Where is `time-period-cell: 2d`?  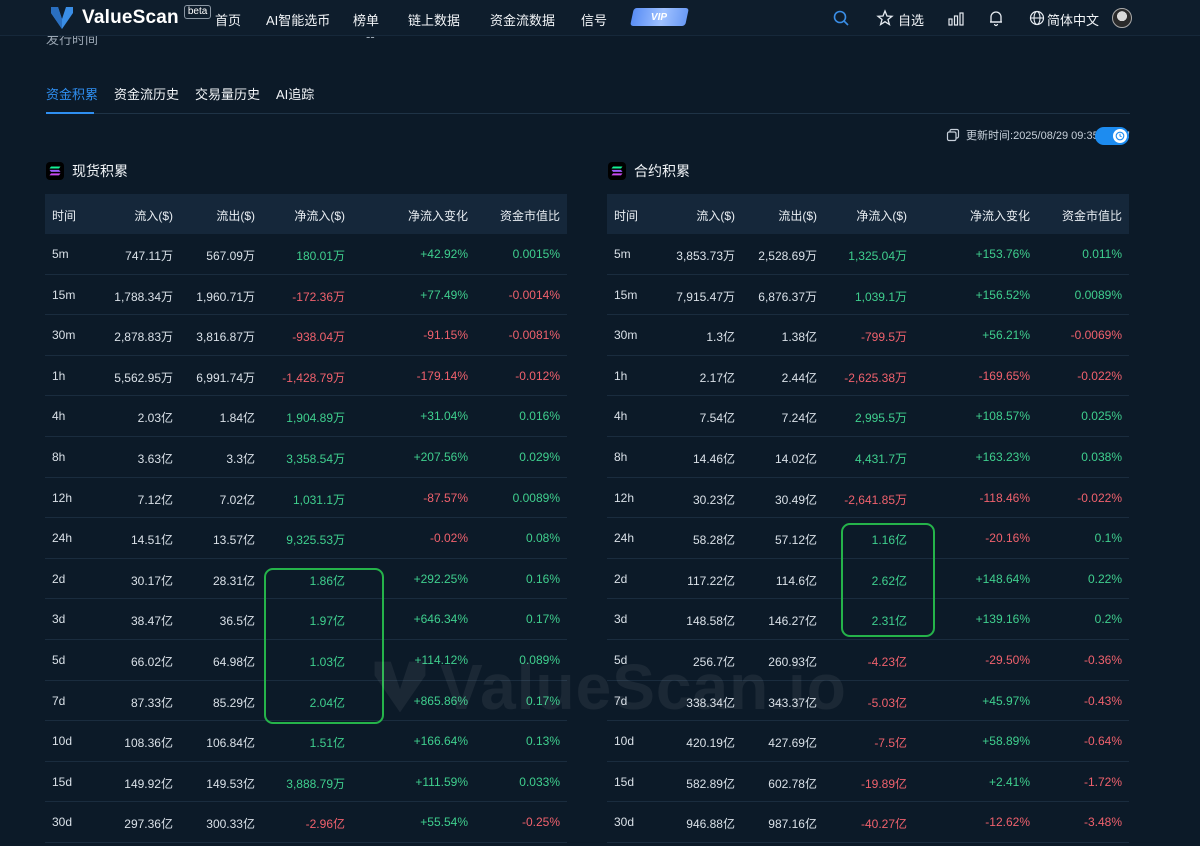
time-period-cell: 2d is located at coordinates (59, 578).